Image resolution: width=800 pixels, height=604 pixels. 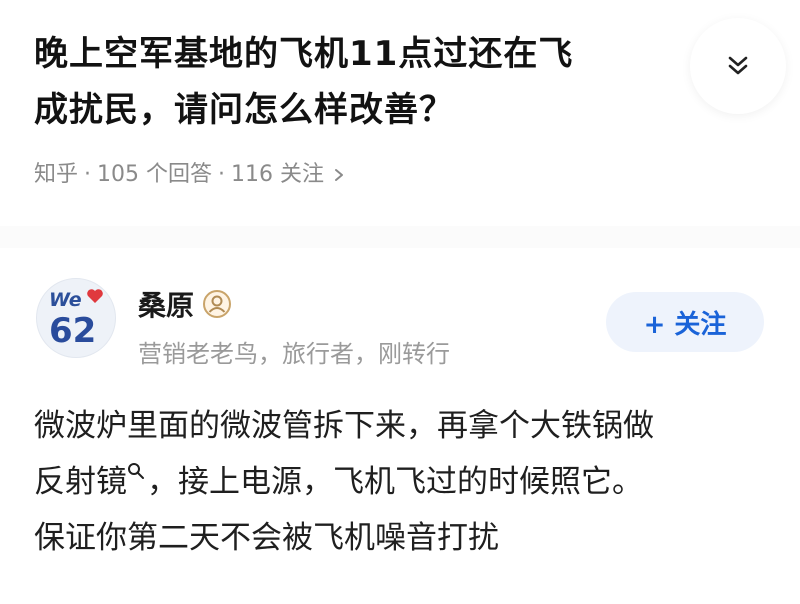 What do you see at coordinates (73, 331) in the screenshot?
I see `avatar-number: 62` at bounding box center [73, 331].